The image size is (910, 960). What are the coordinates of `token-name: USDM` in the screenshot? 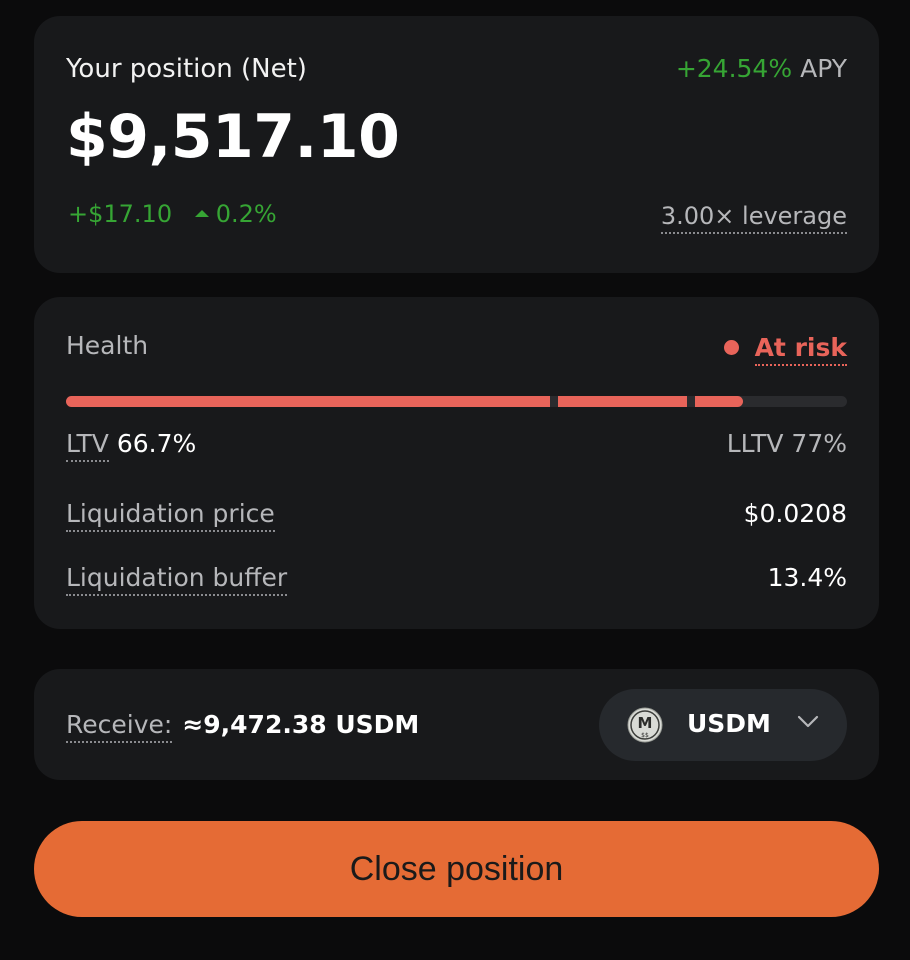 It's located at (729, 723).